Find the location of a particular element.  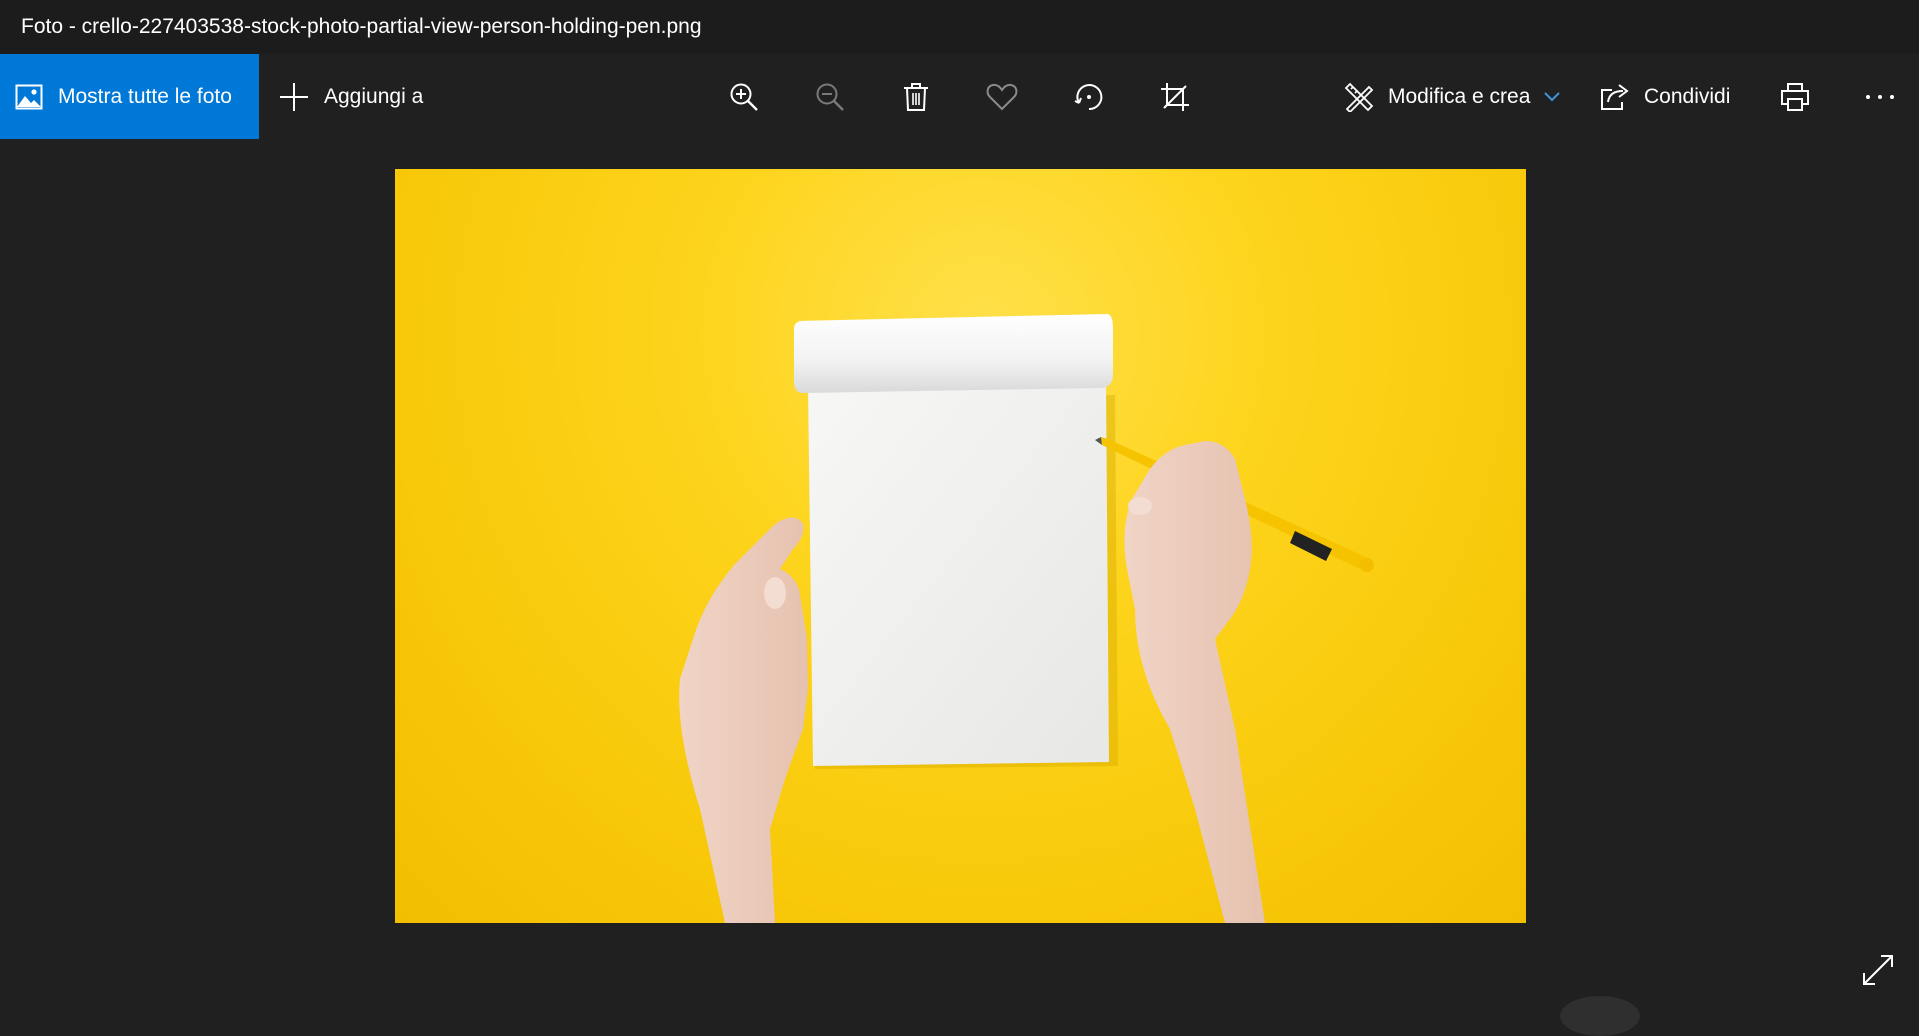

filmstrip-toggle is located at coordinates (1600, 1016).